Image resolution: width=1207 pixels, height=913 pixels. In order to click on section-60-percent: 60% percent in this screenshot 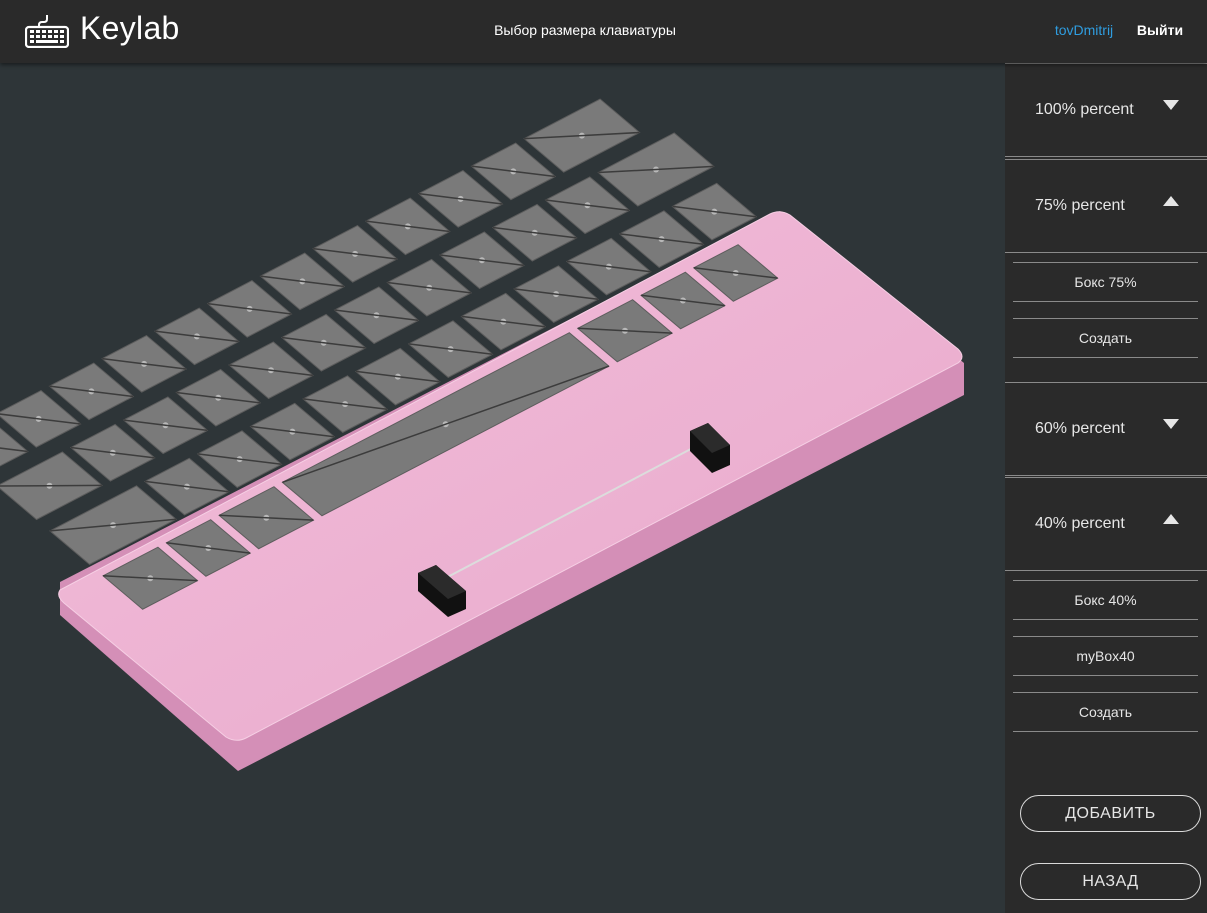, I will do `click(1106, 429)`.